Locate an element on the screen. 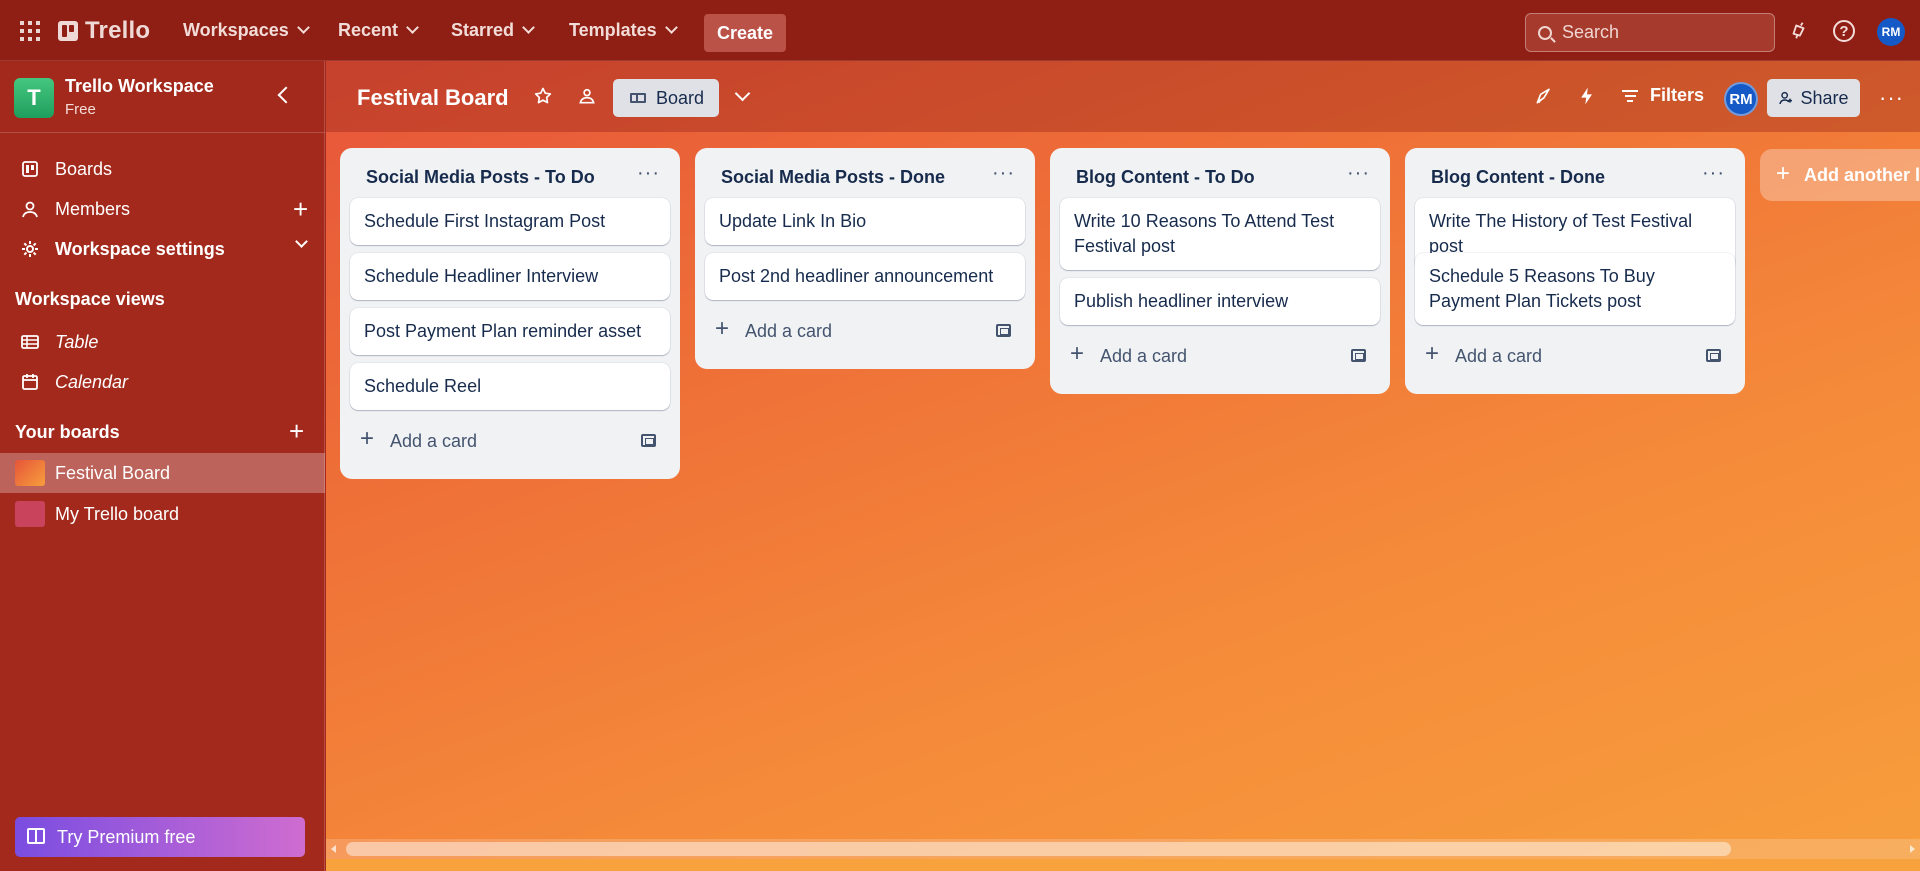 Image resolution: width=1920 pixels, height=871 pixels. card: Post 2nd headliner announcement is located at coordinates (865, 276).